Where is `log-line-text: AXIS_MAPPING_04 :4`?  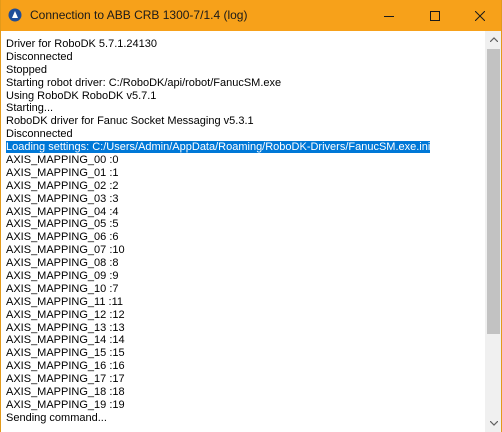 log-line-text: AXIS_MAPPING_04 :4 is located at coordinates (62, 211).